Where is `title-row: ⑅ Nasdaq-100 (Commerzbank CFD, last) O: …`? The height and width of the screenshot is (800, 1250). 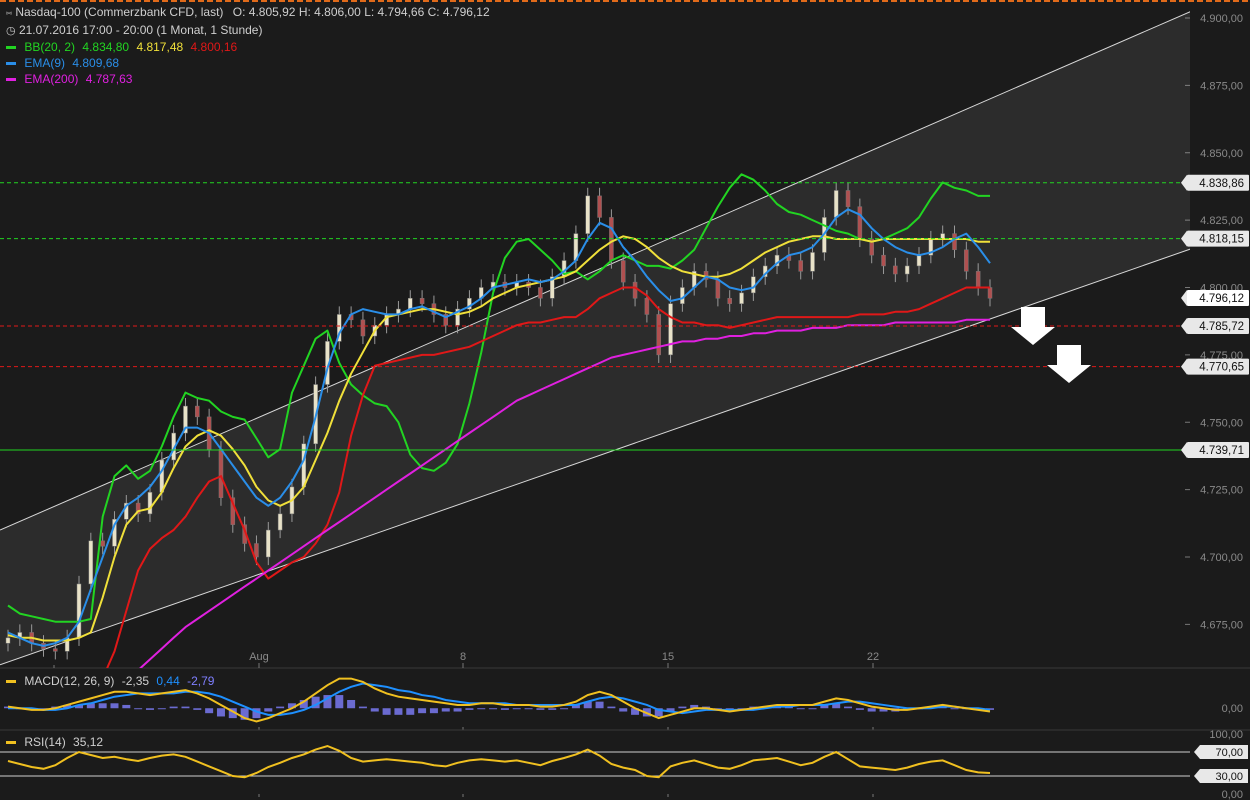 title-row: ⑅ Nasdaq-100 (Commerzbank CFD, last) O: … is located at coordinates (248, 13).